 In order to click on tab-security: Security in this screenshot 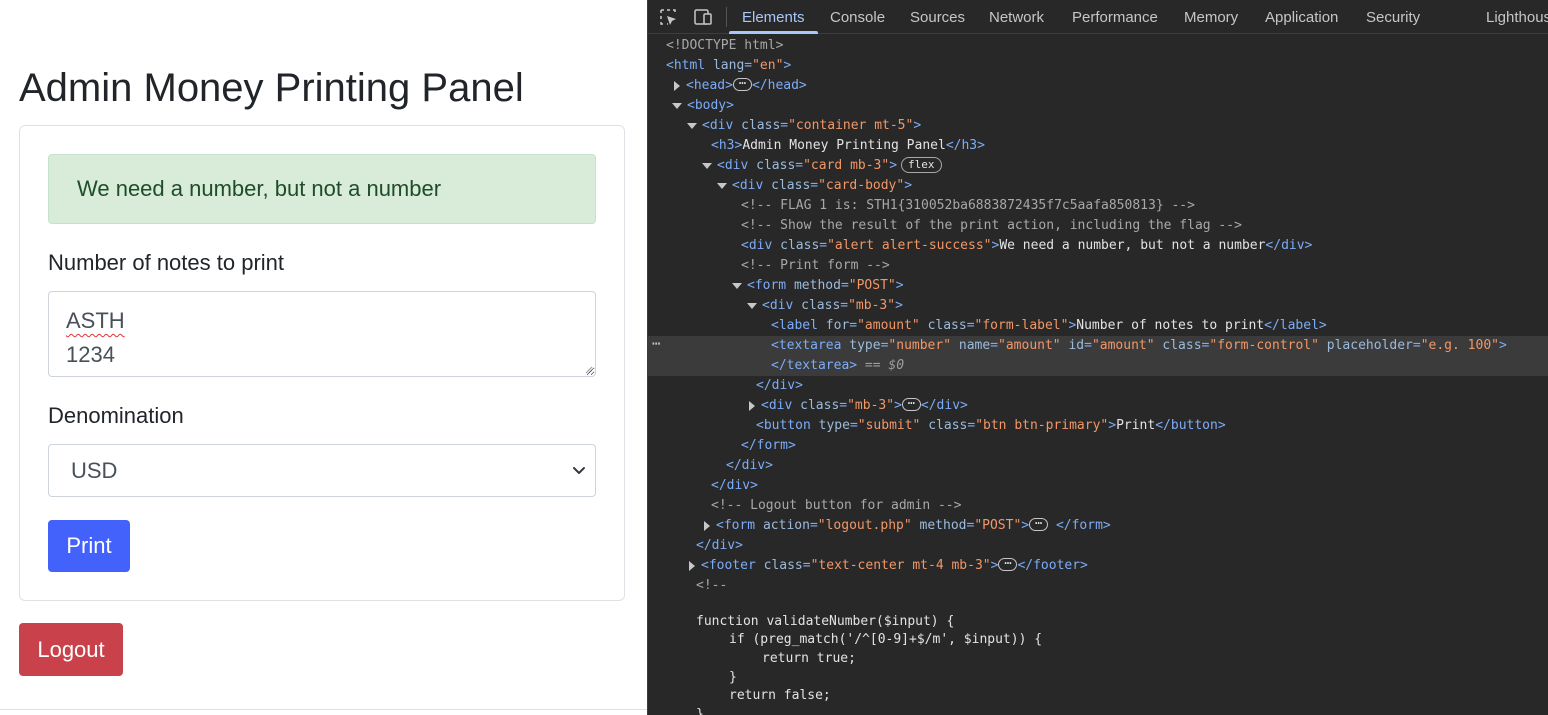, I will do `click(1393, 17)`.